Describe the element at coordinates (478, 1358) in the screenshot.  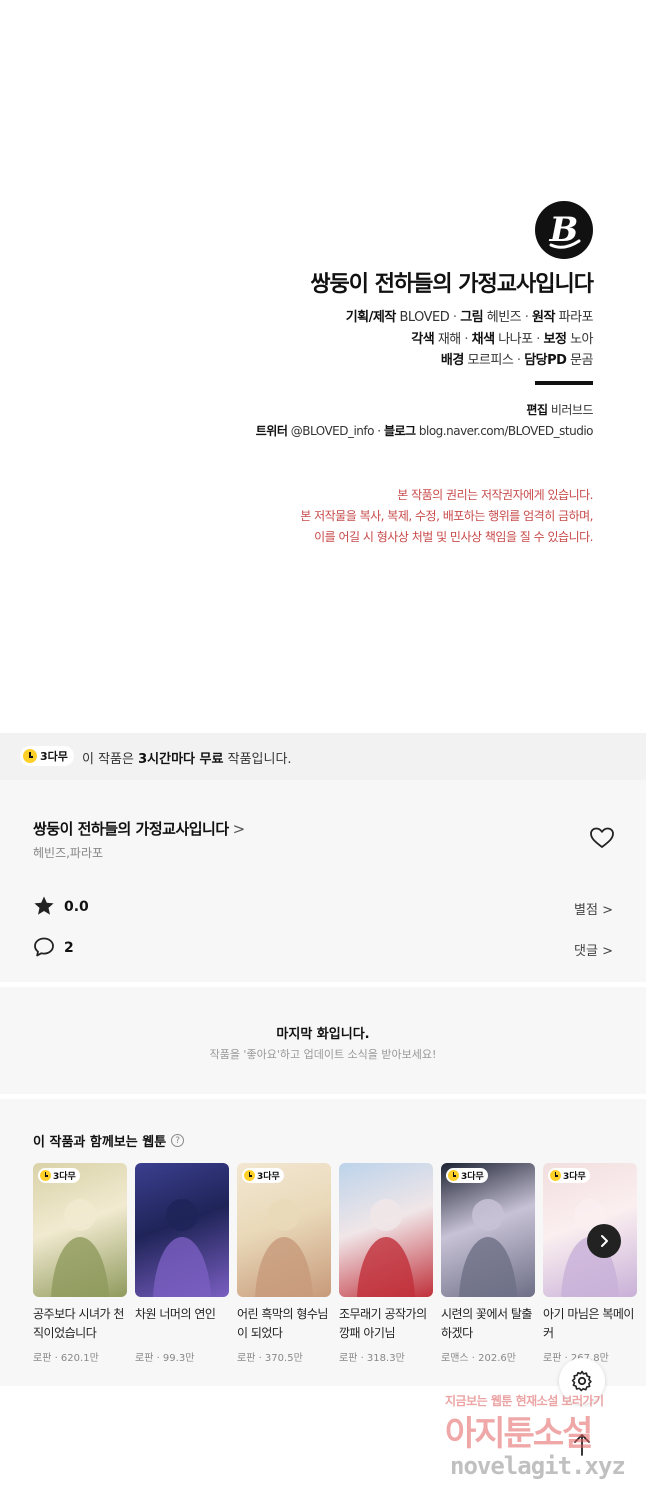
I see `card-meta: 로맨스 · 202.6만` at that location.